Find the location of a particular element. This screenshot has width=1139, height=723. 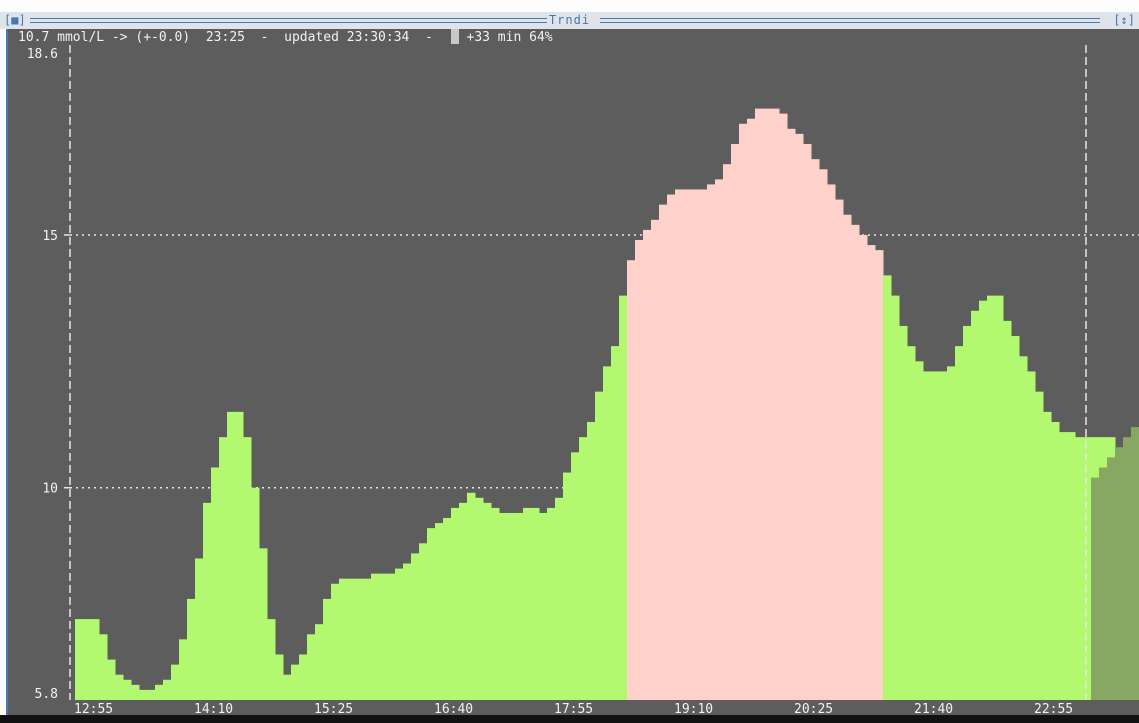

x-tick-label: 22:55 is located at coordinates (1053, 708).